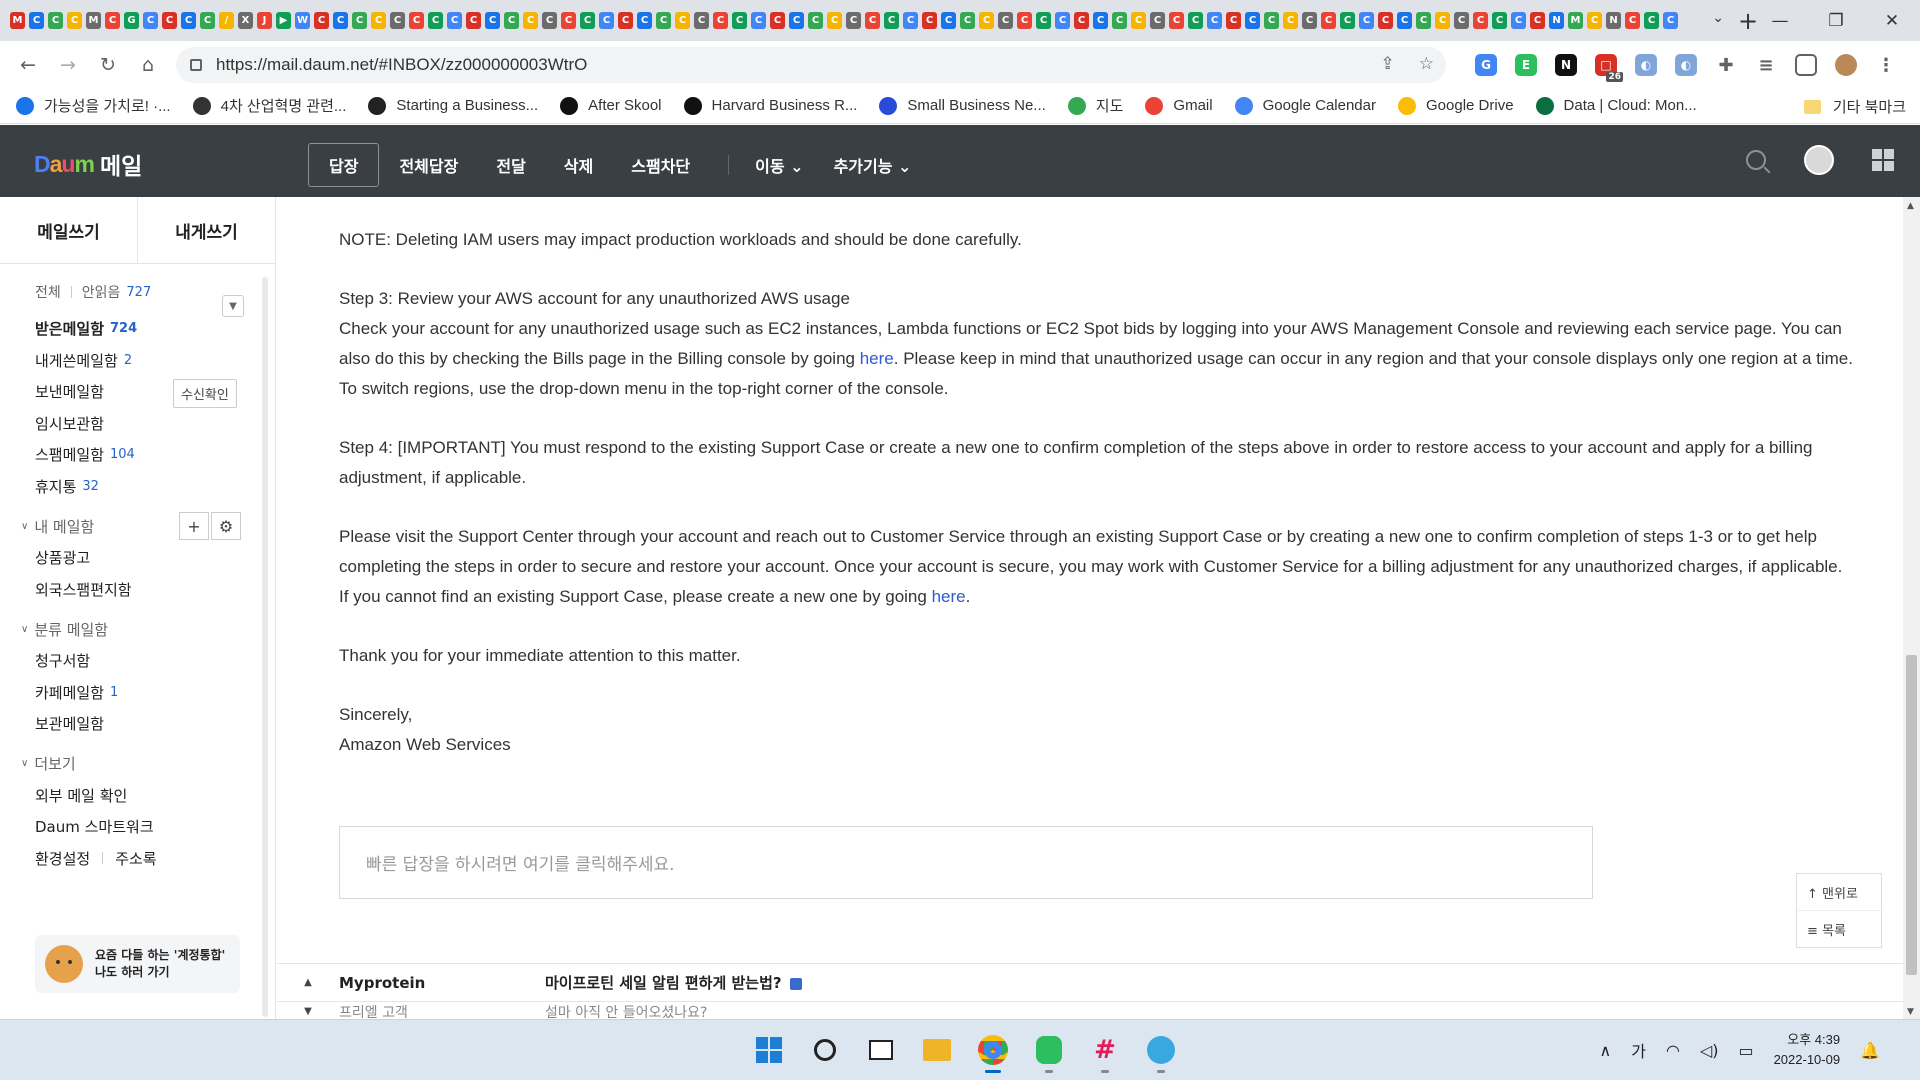 Image resolution: width=1920 pixels, height=1080 pixels. I want to click on bookmark-item: After Skool, so click(611, 105).